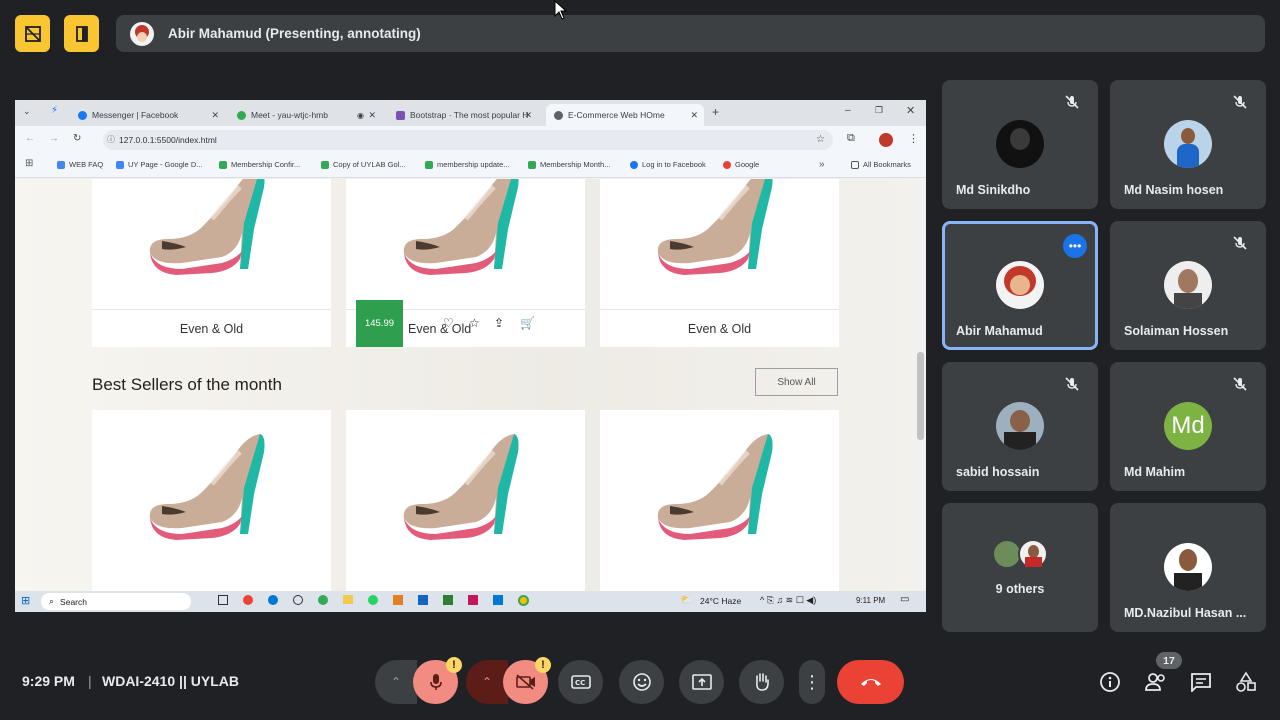 Image resolution: width=1280 pixels, height=720 pixels. What do you see at coordinates (913, 138) in the screenshot?
I see `more-menu-icon: ⋮` at bounding box center [913, 138].